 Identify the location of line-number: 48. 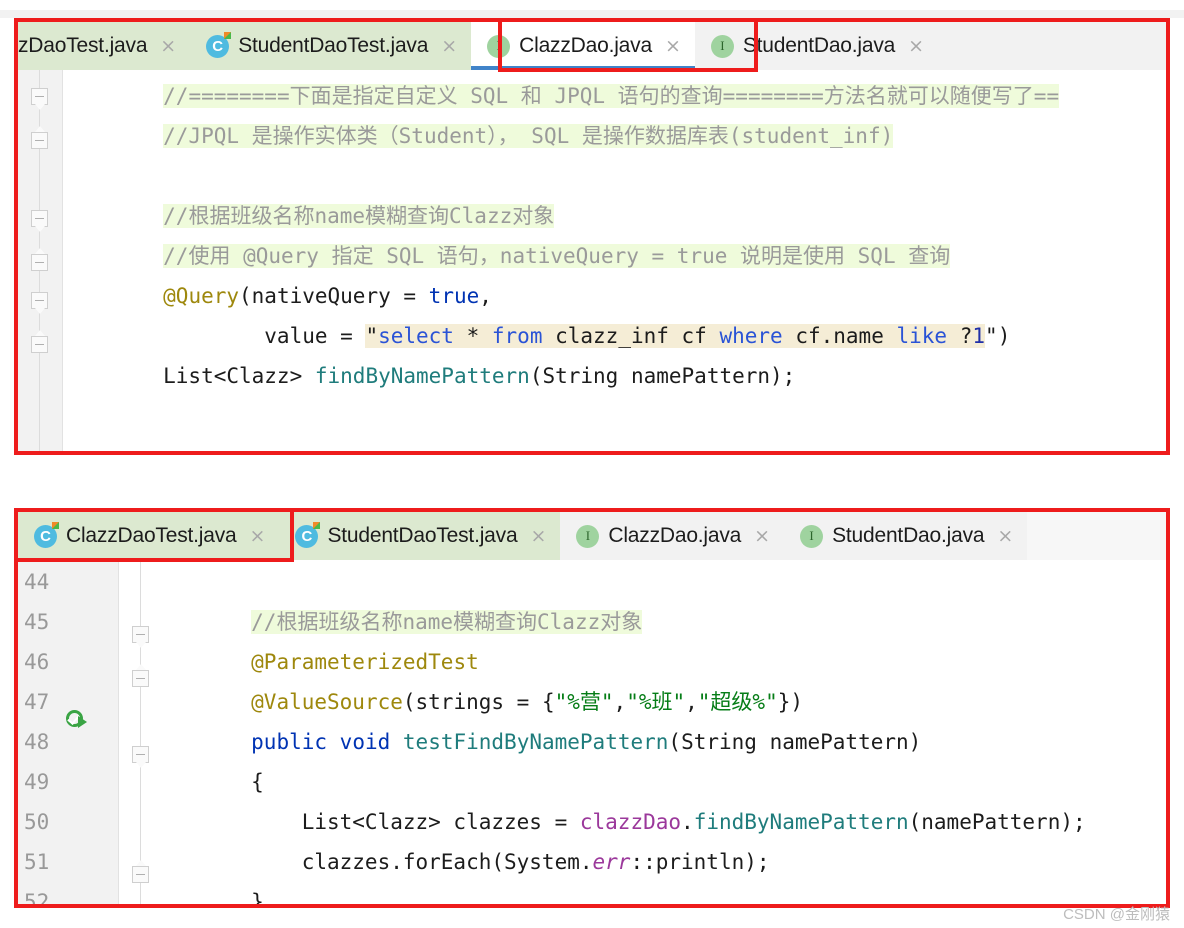
(37, 742).